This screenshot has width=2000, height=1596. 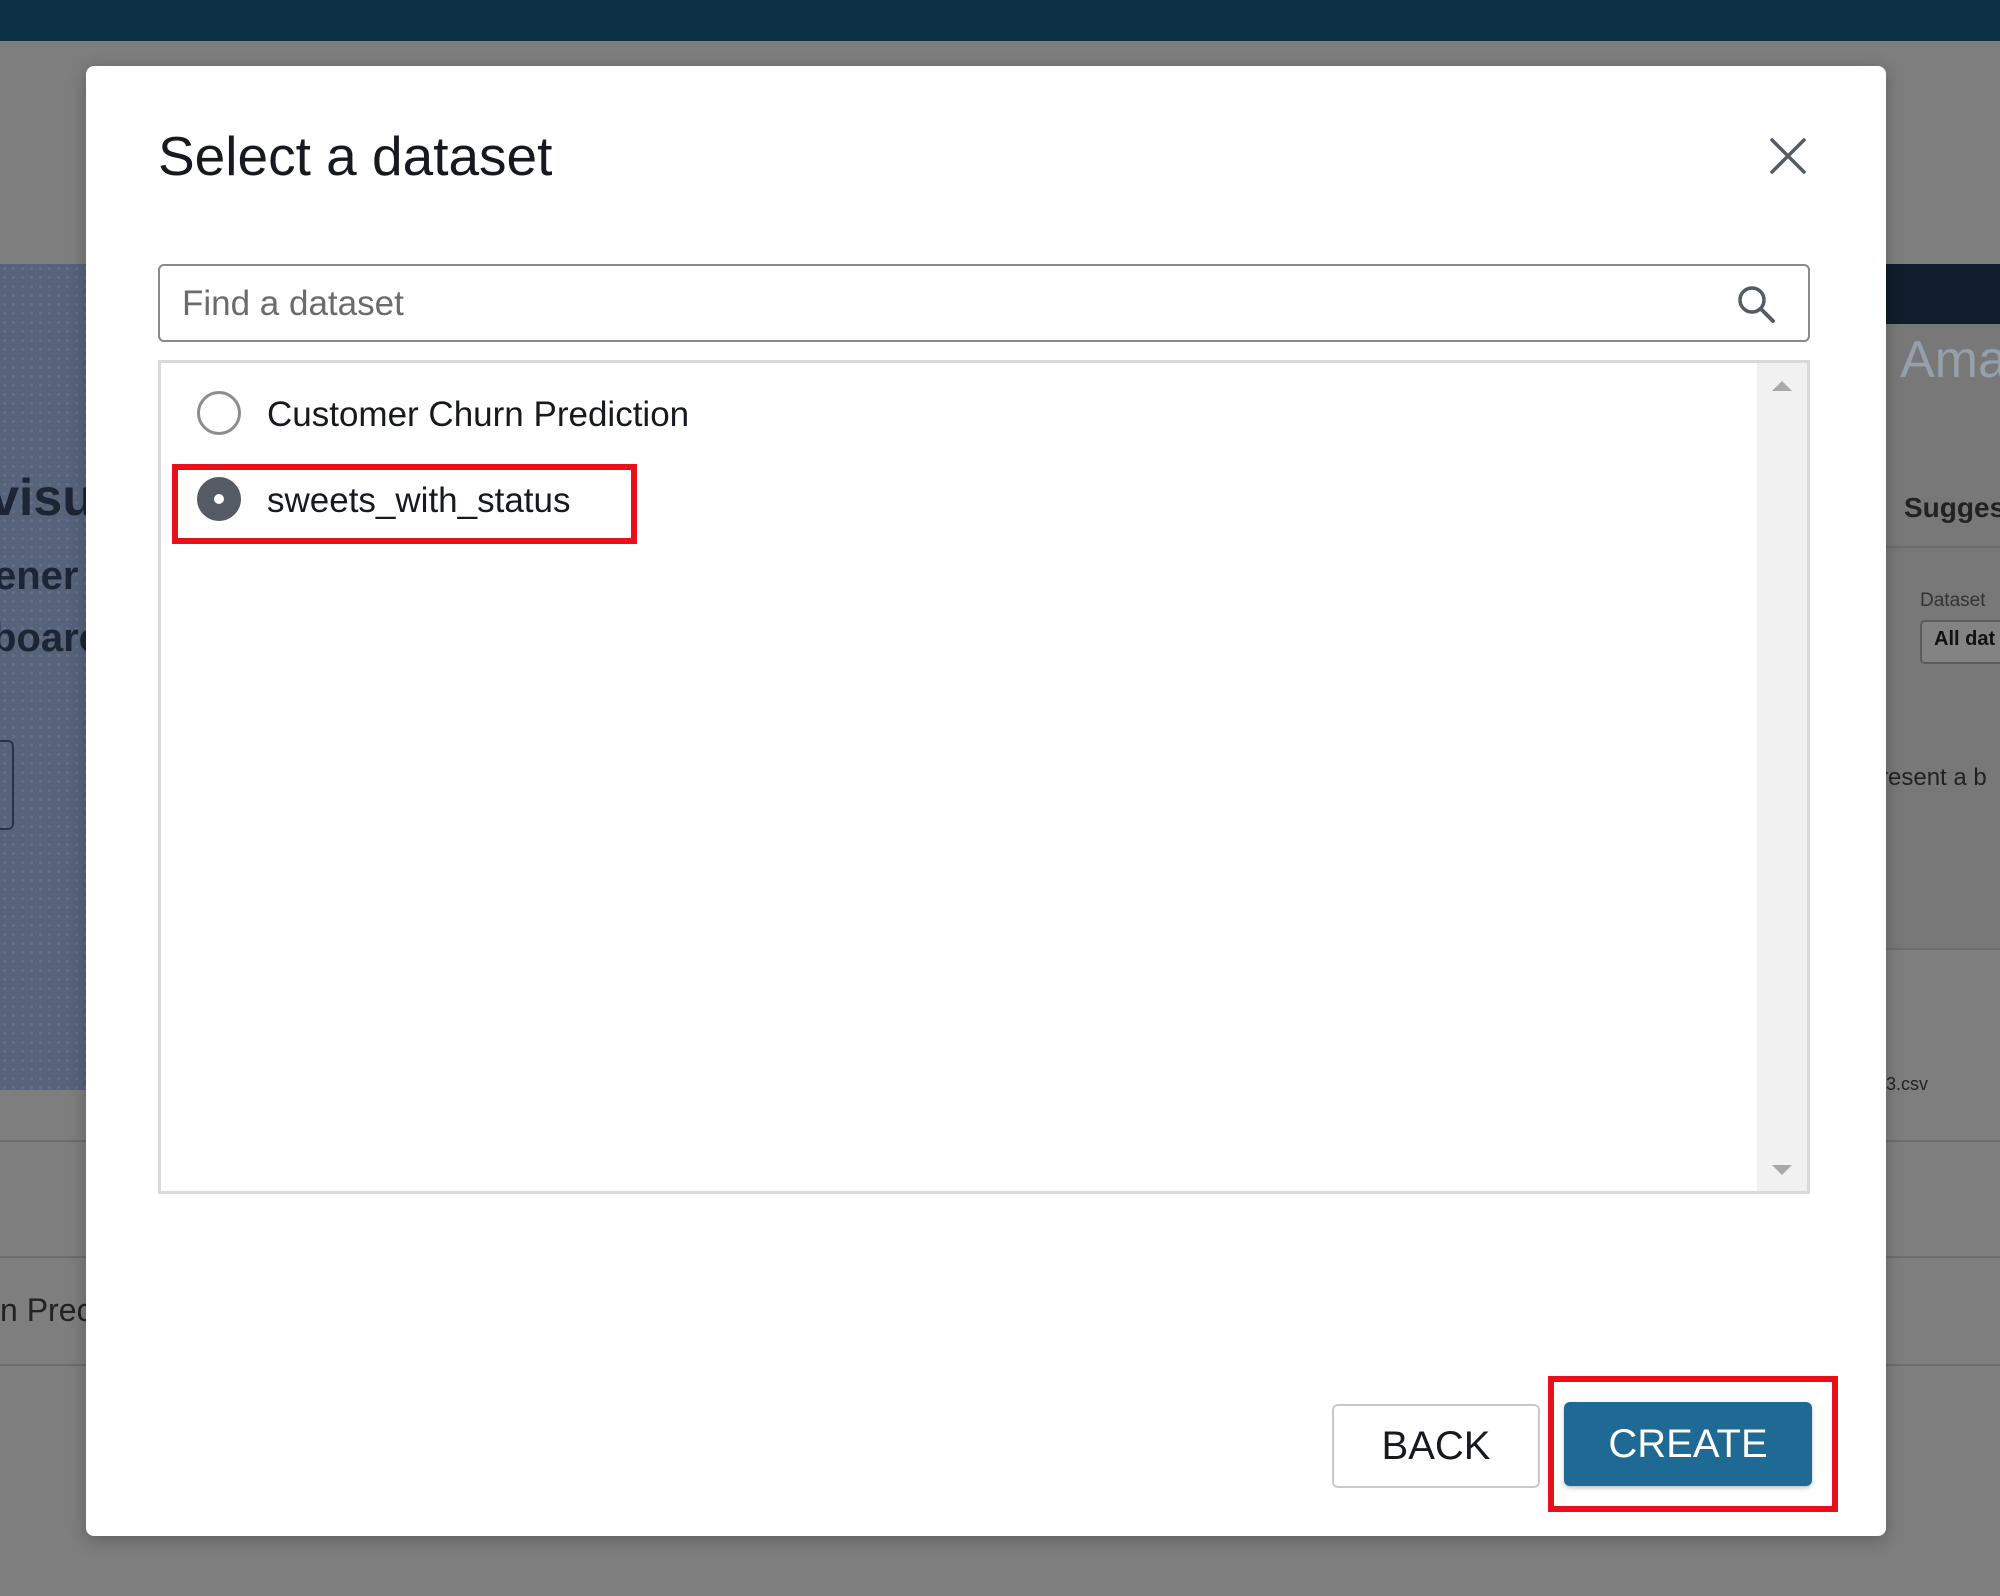 I want to click on modal-title: Select a dataset, so click(x=355, y=156).